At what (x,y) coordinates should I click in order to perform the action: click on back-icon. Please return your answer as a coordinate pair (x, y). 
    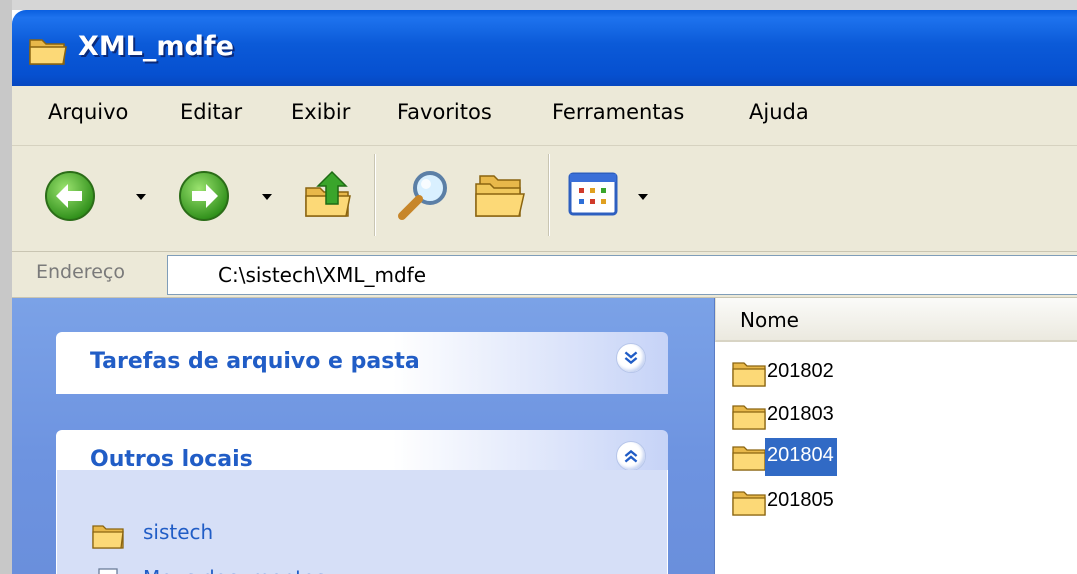
    Looking at the image, I should click on (70, 196).